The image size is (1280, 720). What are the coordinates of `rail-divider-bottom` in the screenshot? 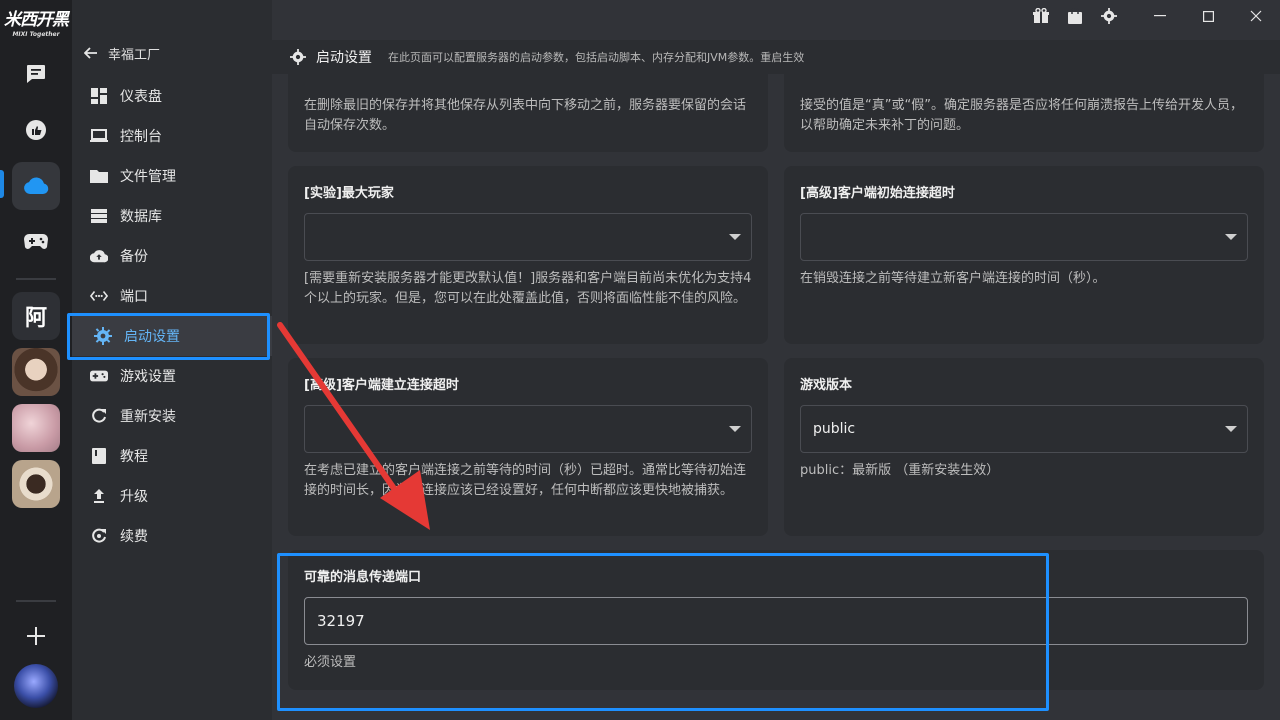 It's located at (36, 601).